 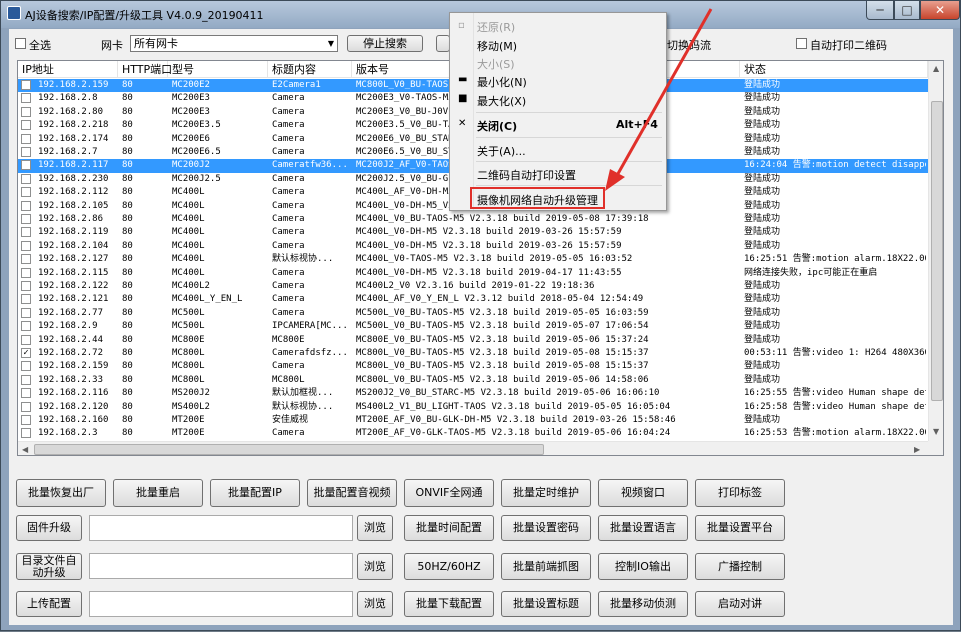 What do you see at coordinates (49, 528) in the screenshot?
I see `firmware-upgrade-button: 固件升级` at bounding box center [49, 528].